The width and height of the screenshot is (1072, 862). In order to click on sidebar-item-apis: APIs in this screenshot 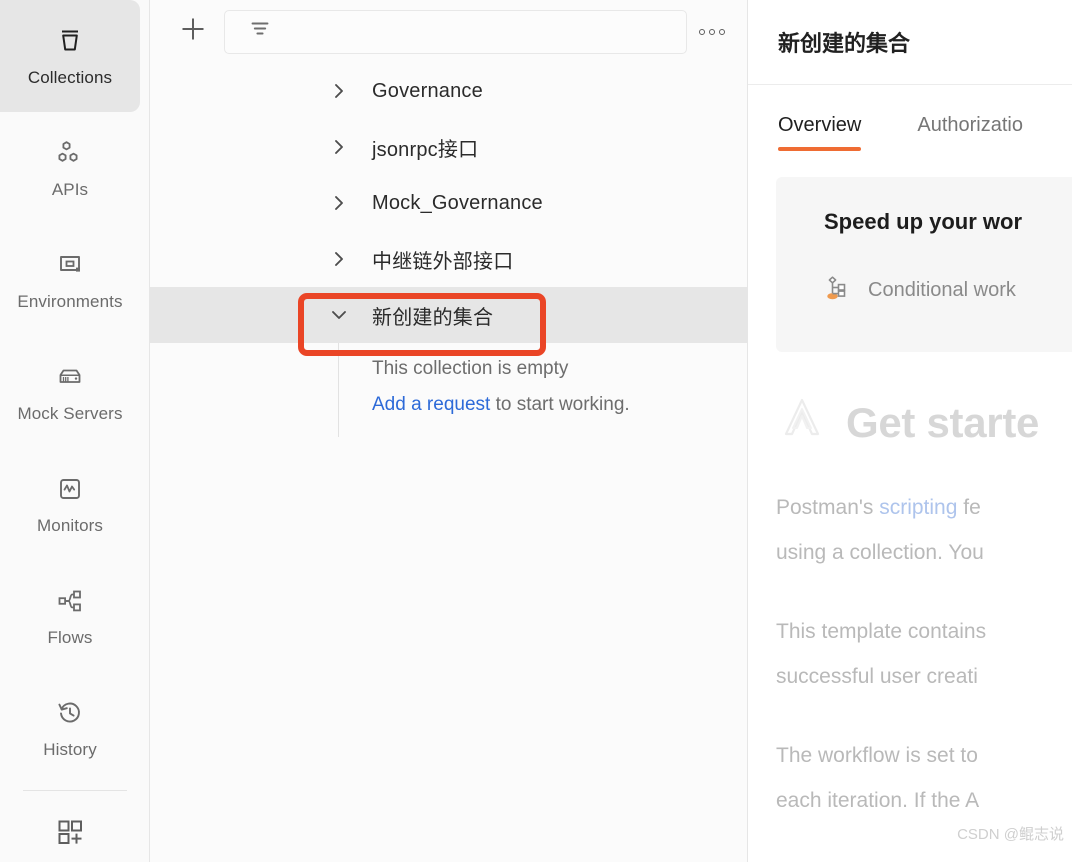, I will do `click(70, 168)`.